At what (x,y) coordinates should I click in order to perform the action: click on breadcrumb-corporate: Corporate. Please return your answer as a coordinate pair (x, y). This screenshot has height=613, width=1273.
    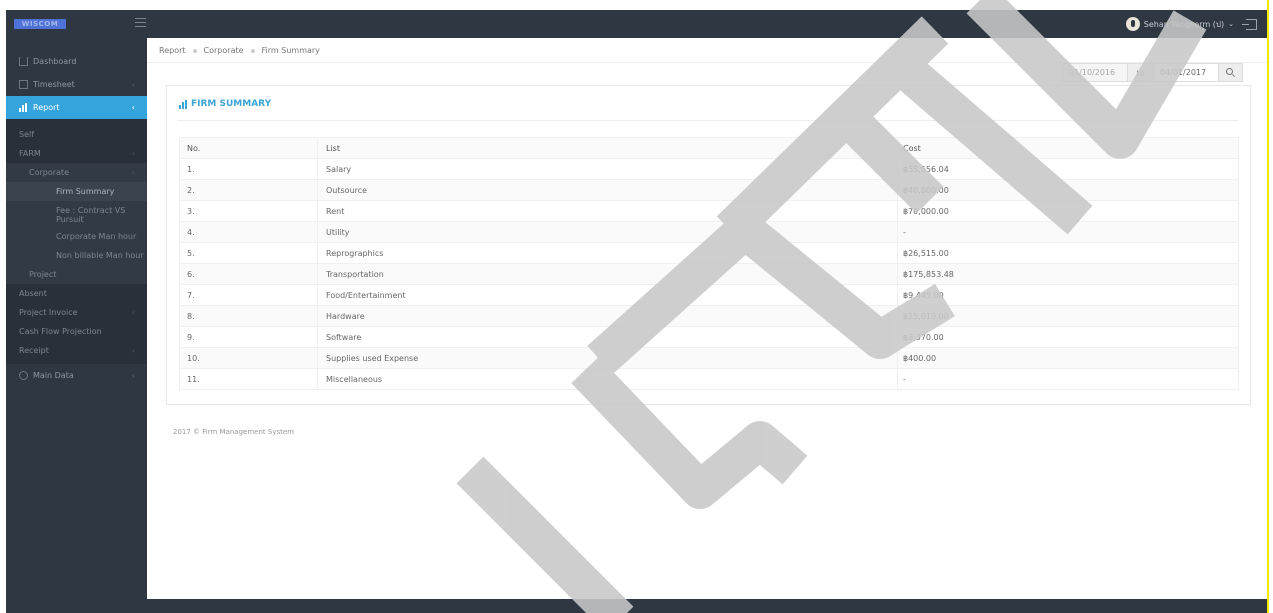
    Looking at the image, I should click on (224, 50).